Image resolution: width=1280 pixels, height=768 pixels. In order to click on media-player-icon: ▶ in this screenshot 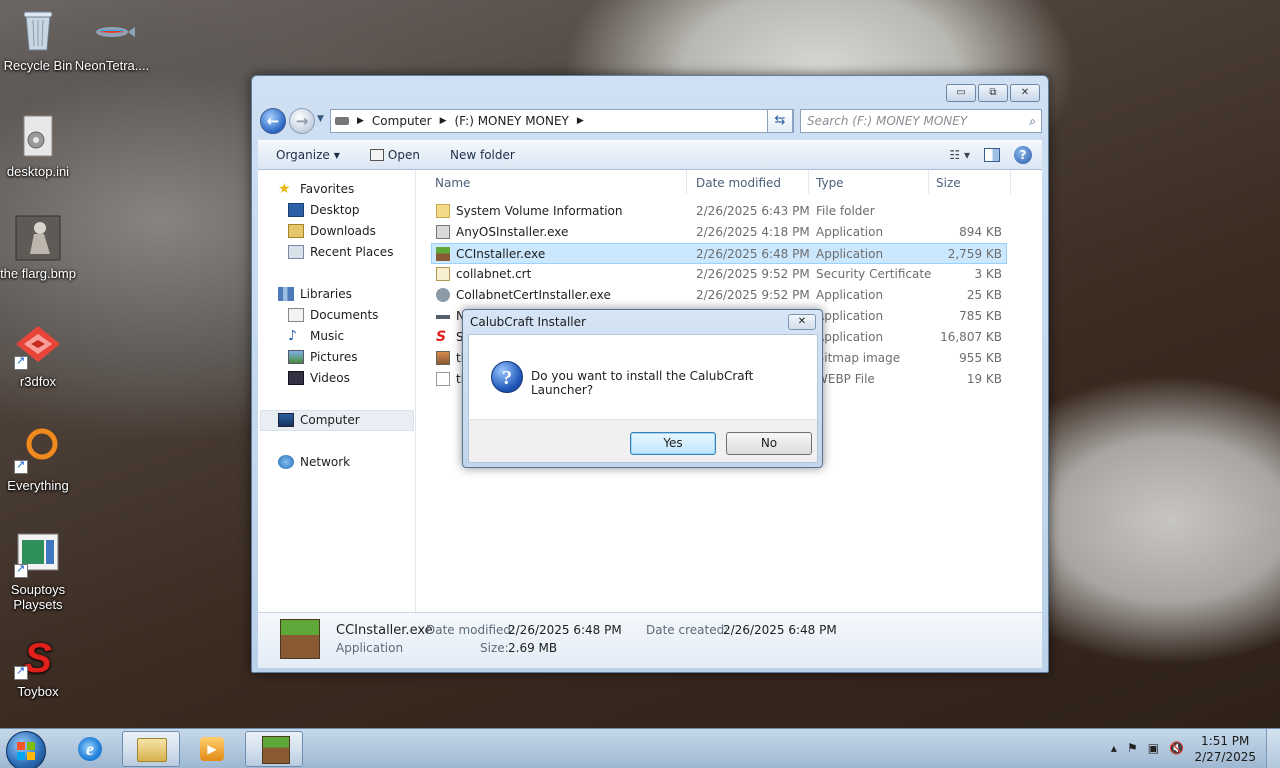, I will do `click(212, 749)`.